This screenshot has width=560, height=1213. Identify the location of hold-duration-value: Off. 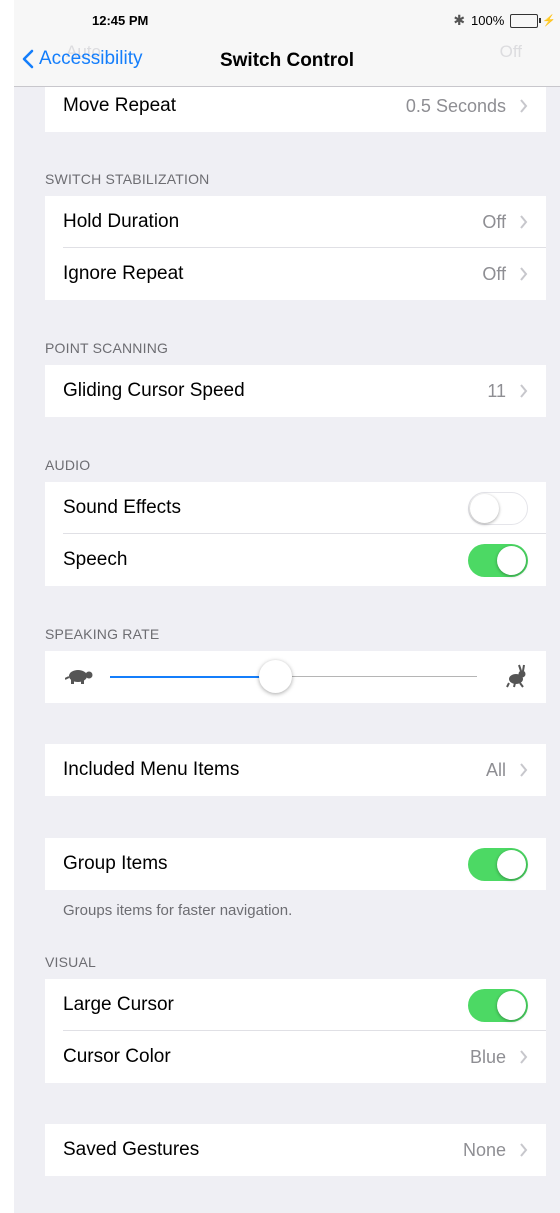
(494, 222).